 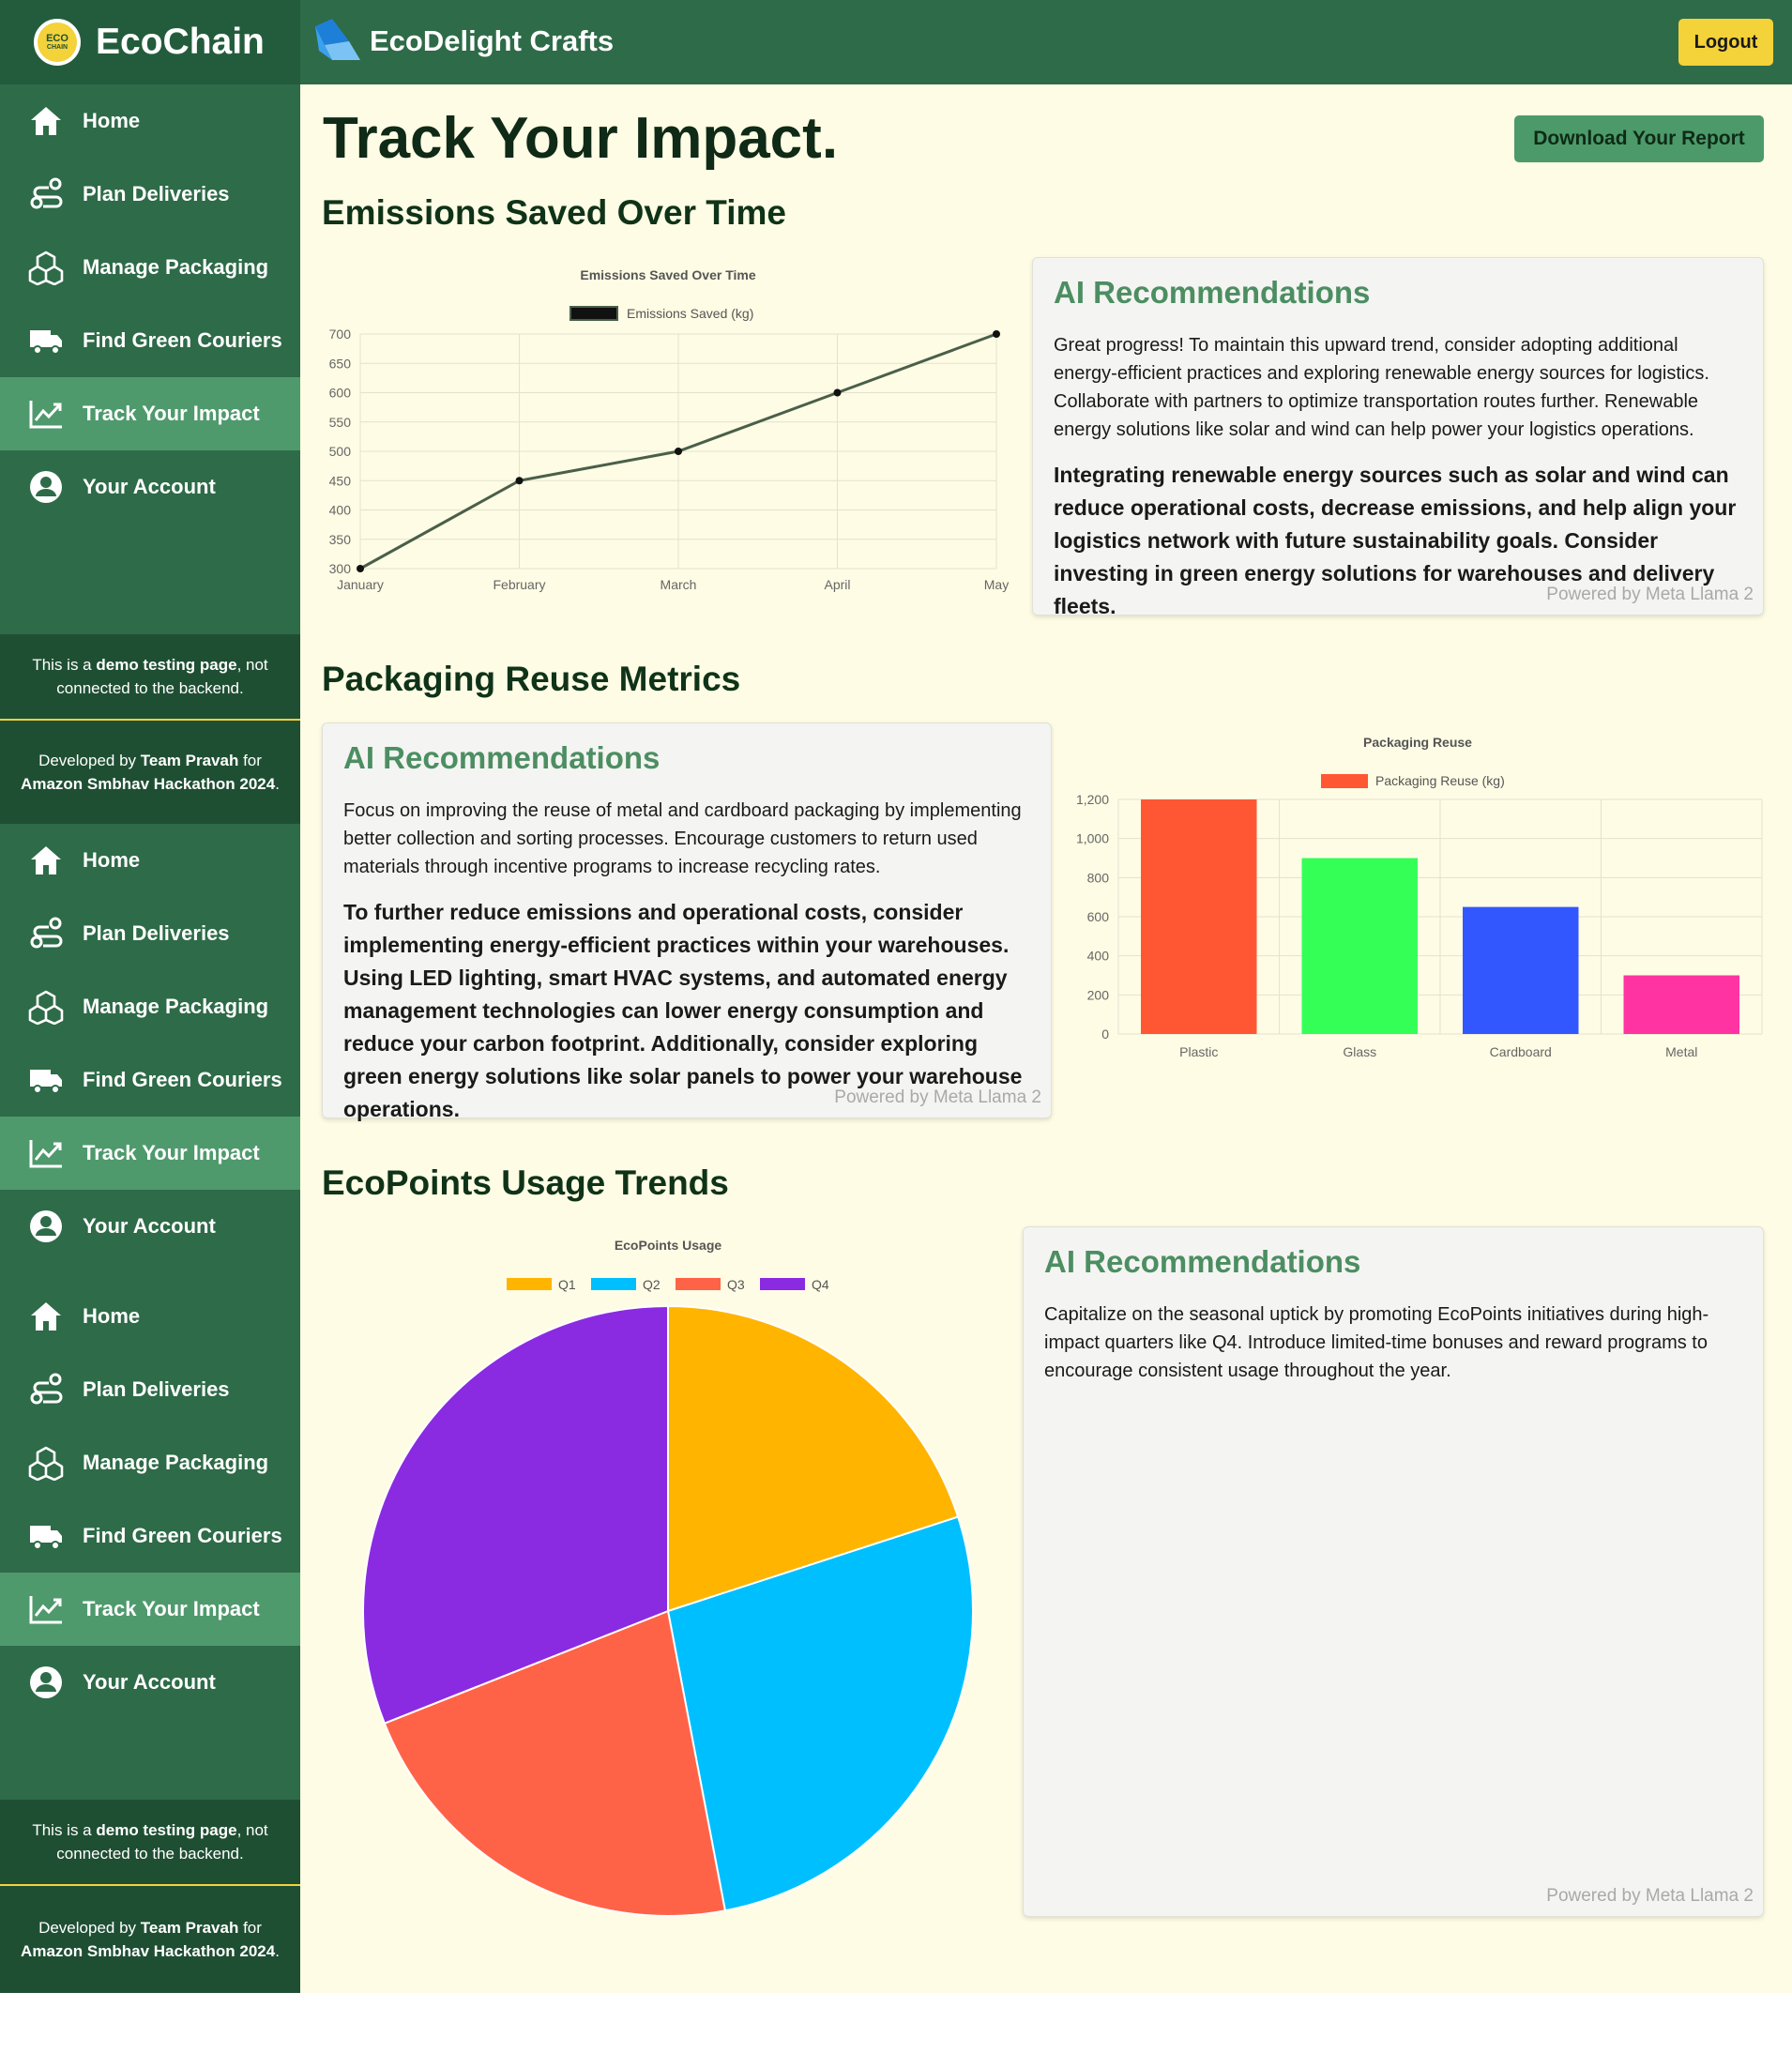 What do you see at coordinates (667, 274) in the screenshot?
I see `chart-title: Emissions Saved Over Time` at bounding box center [667, 274].